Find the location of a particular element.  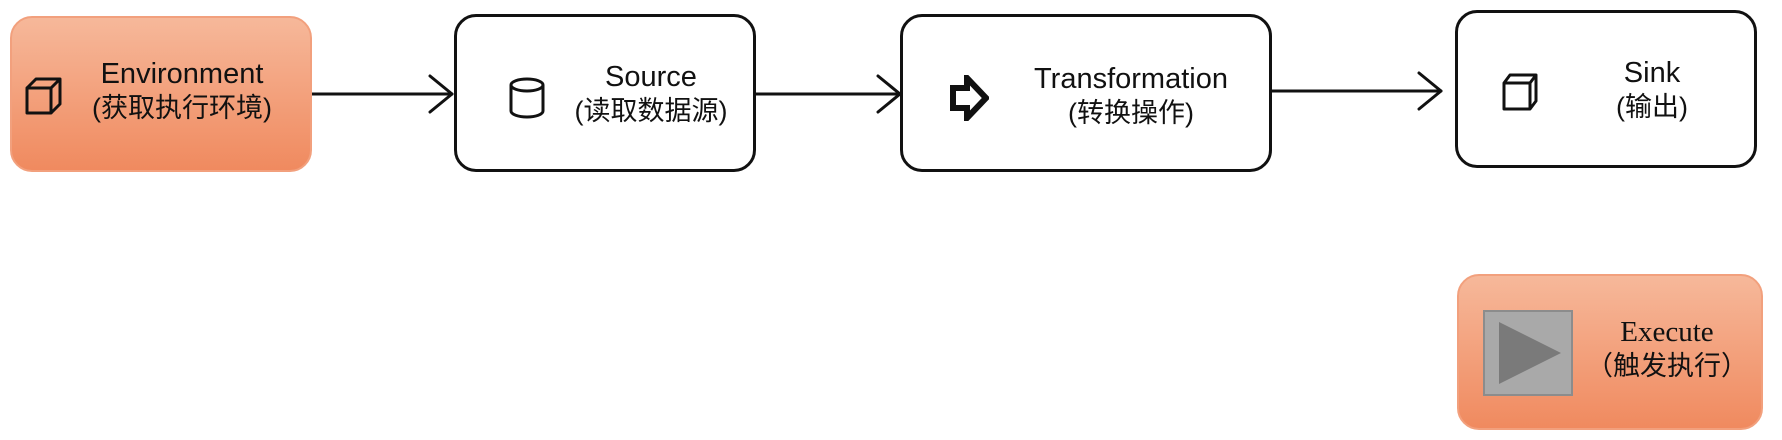

environment-title: Environment is located at coordinates (182, 74).